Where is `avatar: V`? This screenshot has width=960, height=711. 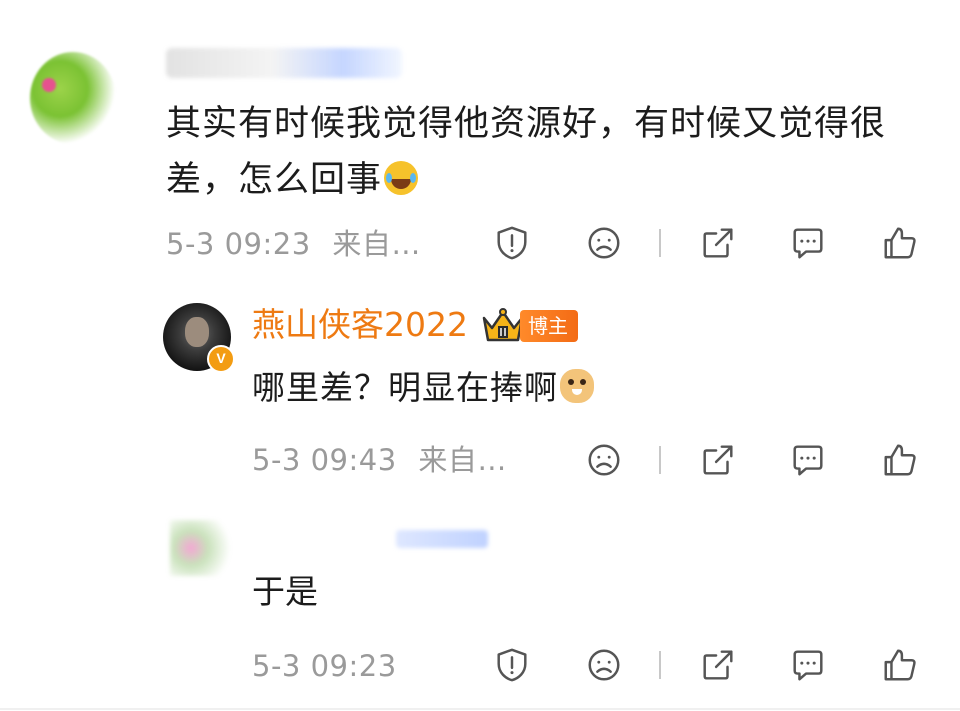
avatar: V is located at coordinates (199, 338).